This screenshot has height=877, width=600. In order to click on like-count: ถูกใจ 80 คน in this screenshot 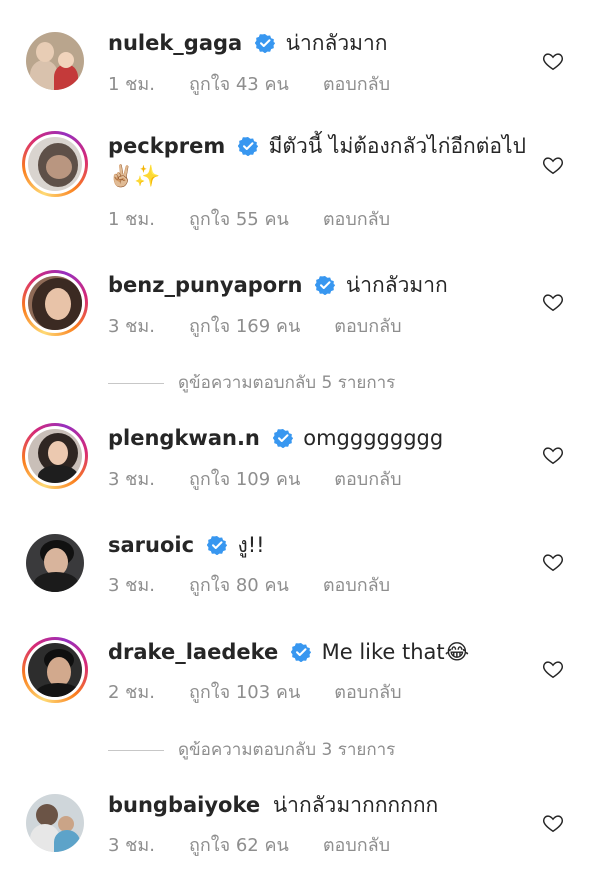, I will do `click(239, 585)`.